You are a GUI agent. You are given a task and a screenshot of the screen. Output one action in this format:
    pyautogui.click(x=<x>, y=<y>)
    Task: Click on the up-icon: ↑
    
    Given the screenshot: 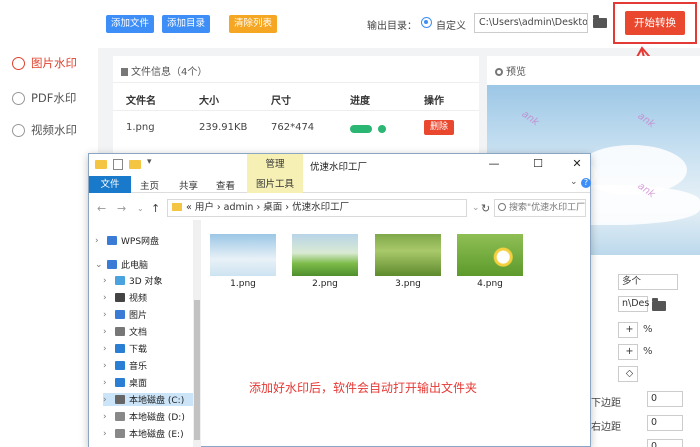 What is the action you would take?
    pyautogui.click(x=155, y=208)
    